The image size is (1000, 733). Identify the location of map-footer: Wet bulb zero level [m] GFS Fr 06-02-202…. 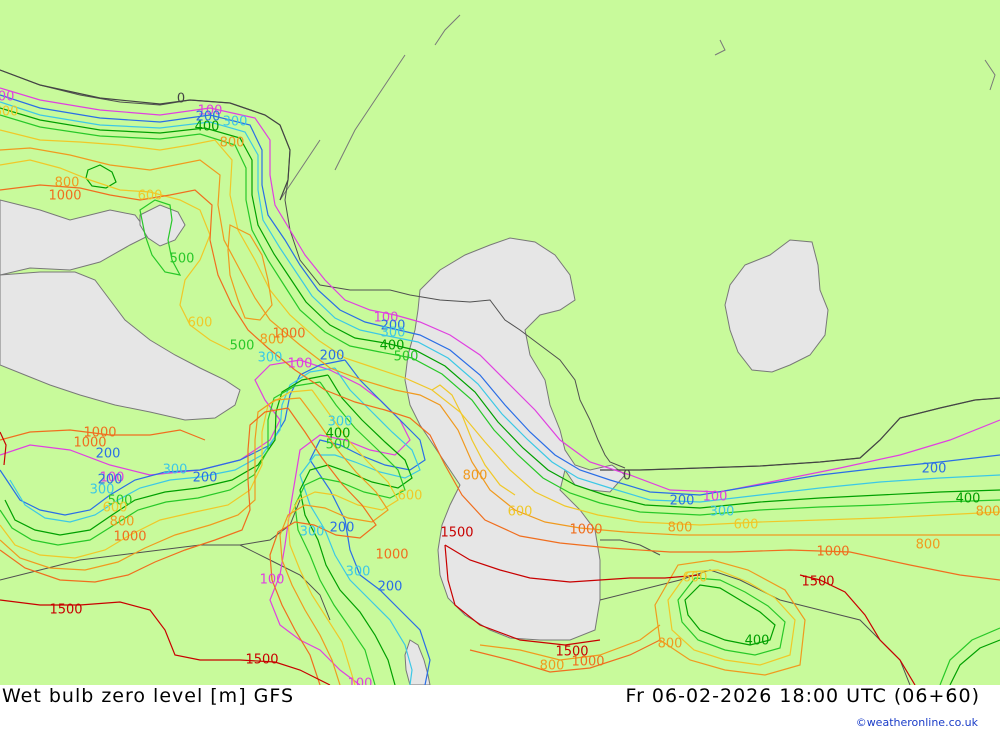
(500, 709).